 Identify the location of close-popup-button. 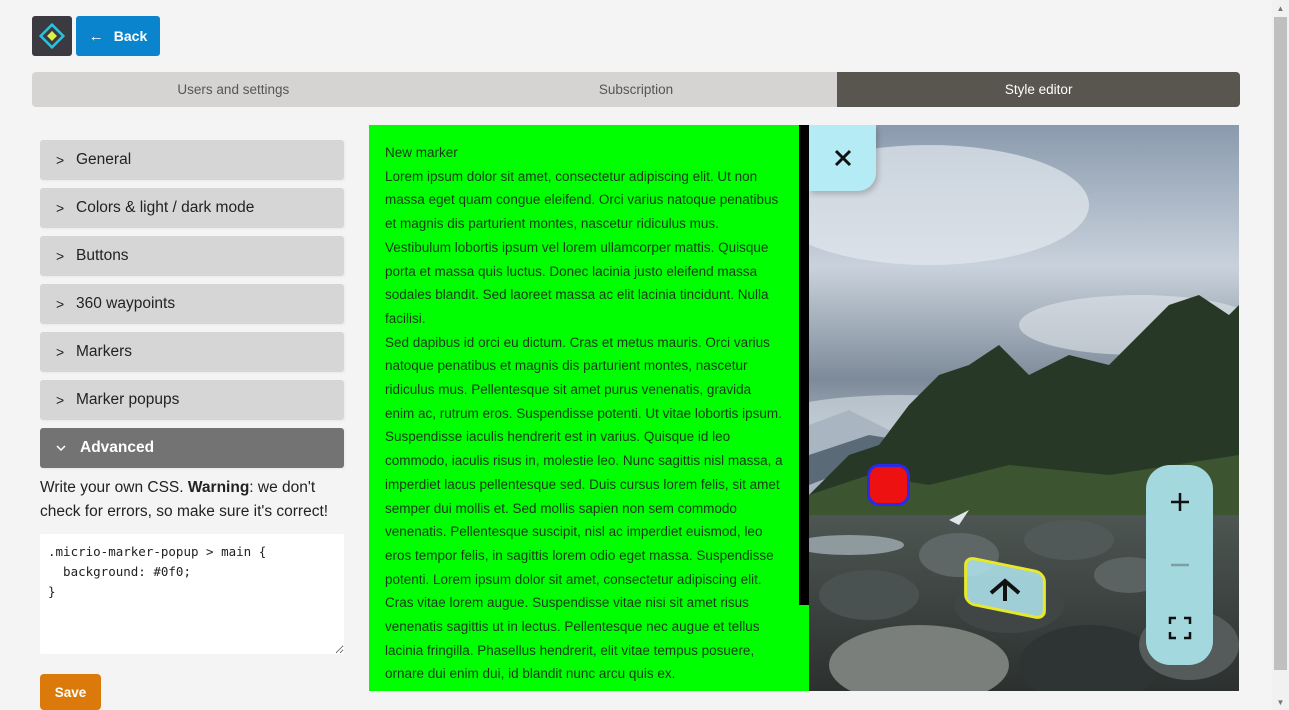
(842, 158).